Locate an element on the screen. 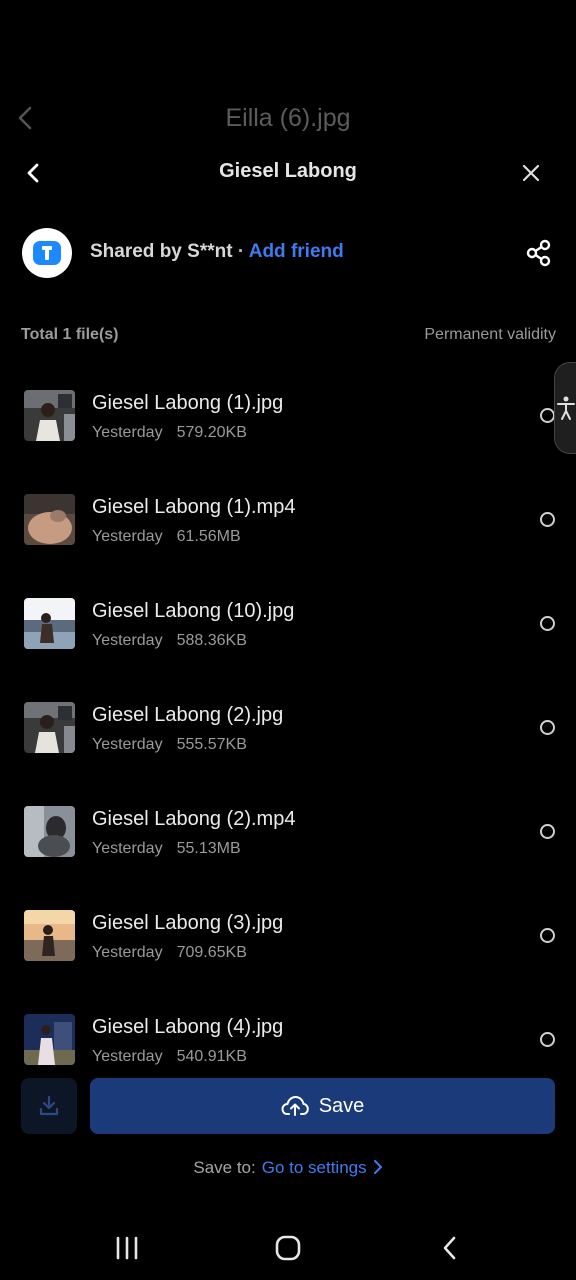  close-icon is located at coordinates (531, 173).